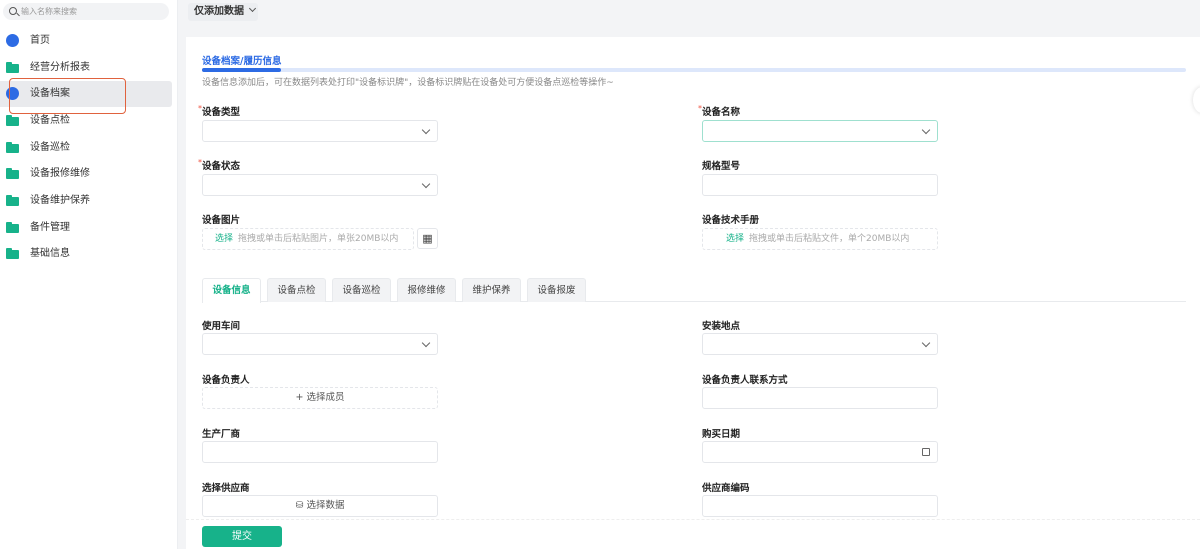 This screenshot has width=1200, height=549. I want to click on sidebar-item-repair: 设备报修维修, so click(86, 174).